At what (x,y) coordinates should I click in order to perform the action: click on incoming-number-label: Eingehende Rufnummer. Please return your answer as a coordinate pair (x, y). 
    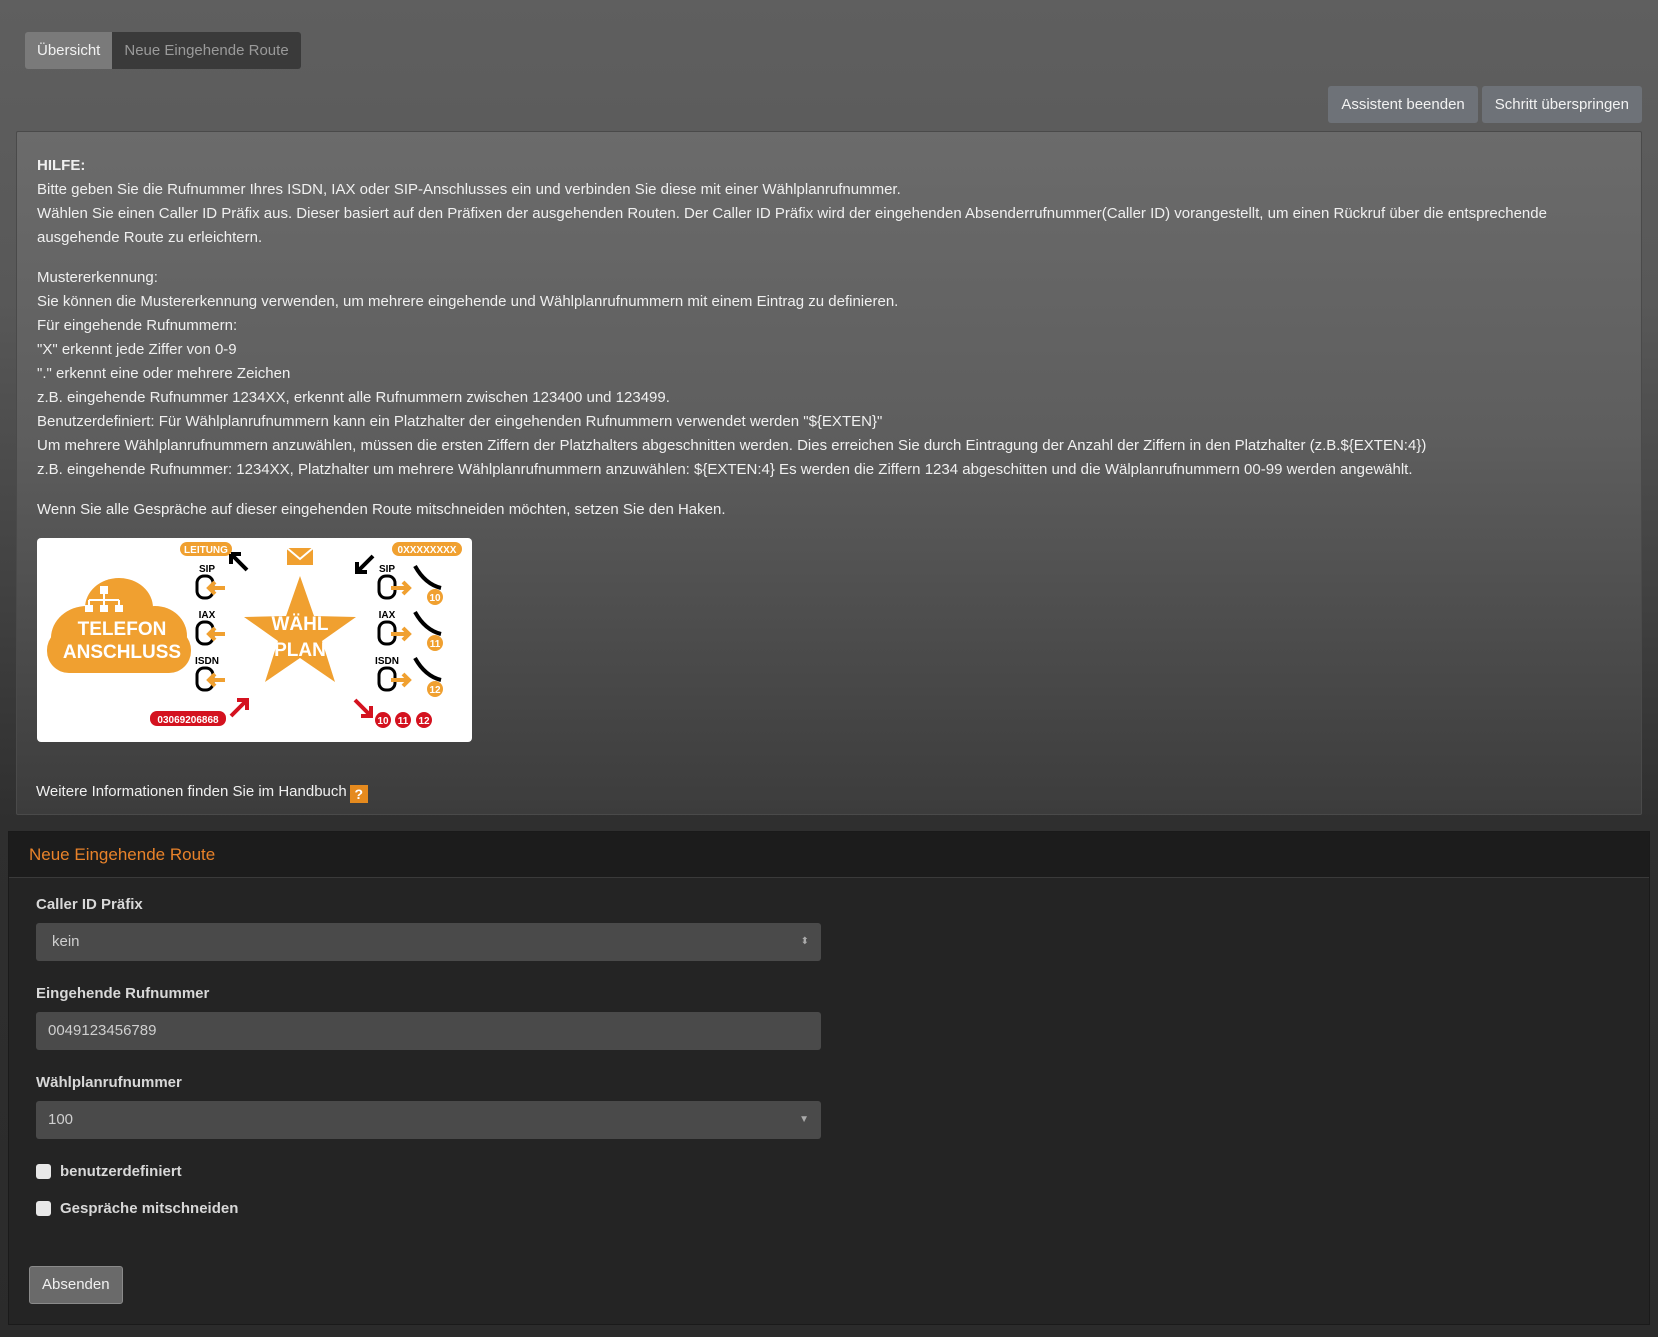
    Looking at the image, I should click on (123, 993).